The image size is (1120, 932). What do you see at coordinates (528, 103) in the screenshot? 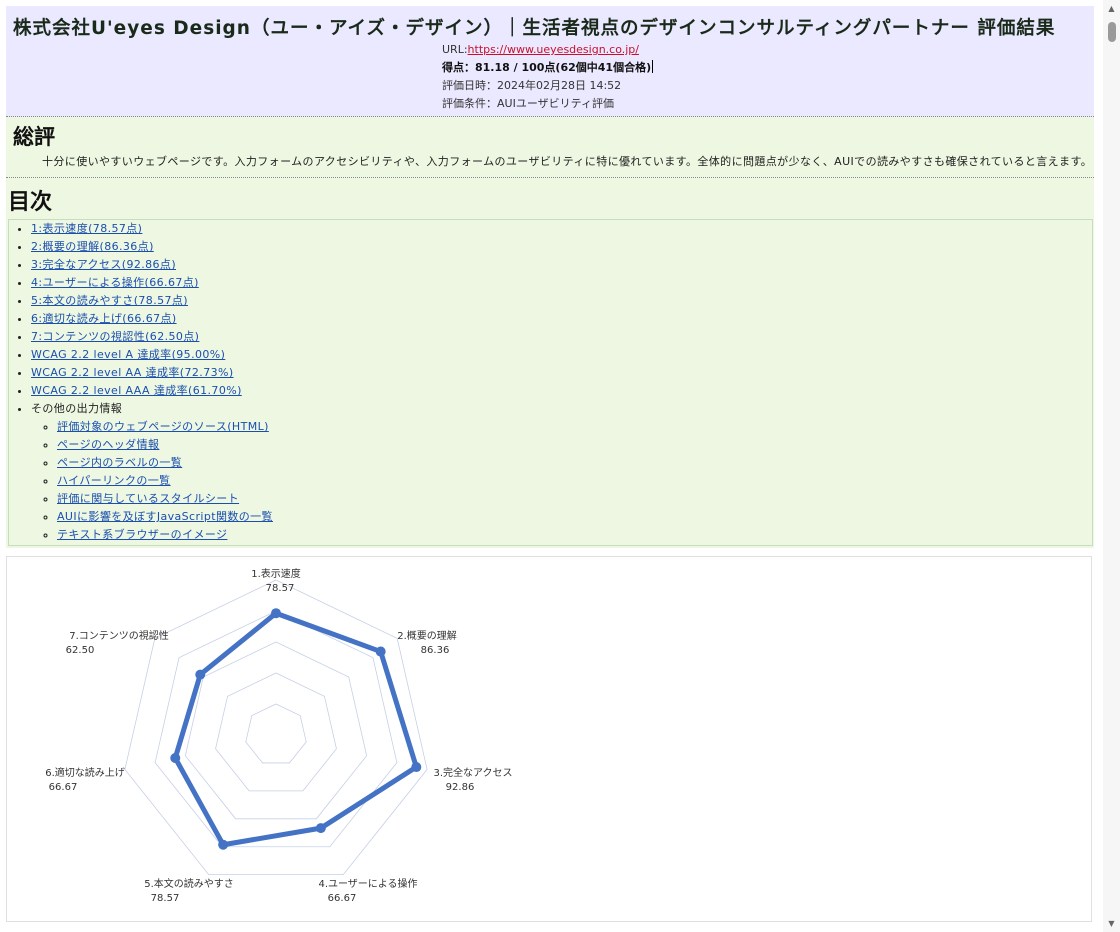
I see `evaluation-condition: 評価条件：AUIユーザビリティ評価` at bounding box center [528, 103].